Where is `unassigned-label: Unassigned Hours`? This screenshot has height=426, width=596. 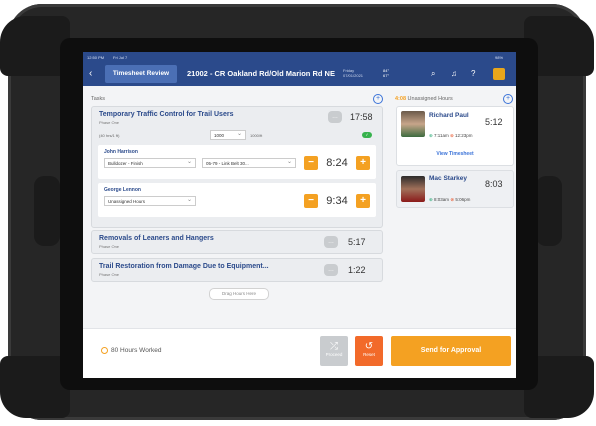 unassigned-label: Unassigned Hours is located at coordinates (430, 99).